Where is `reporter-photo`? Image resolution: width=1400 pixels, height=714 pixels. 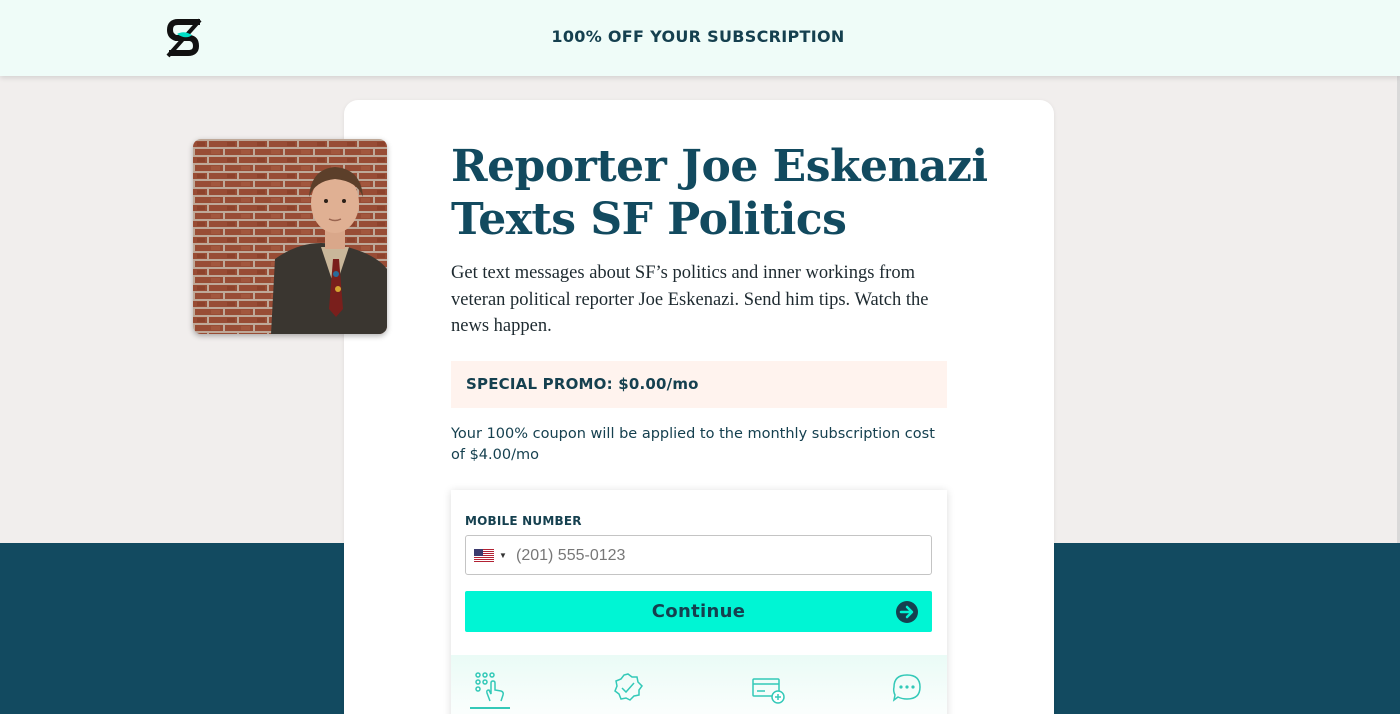
reporter-photo is located at coordinates (290, 236).